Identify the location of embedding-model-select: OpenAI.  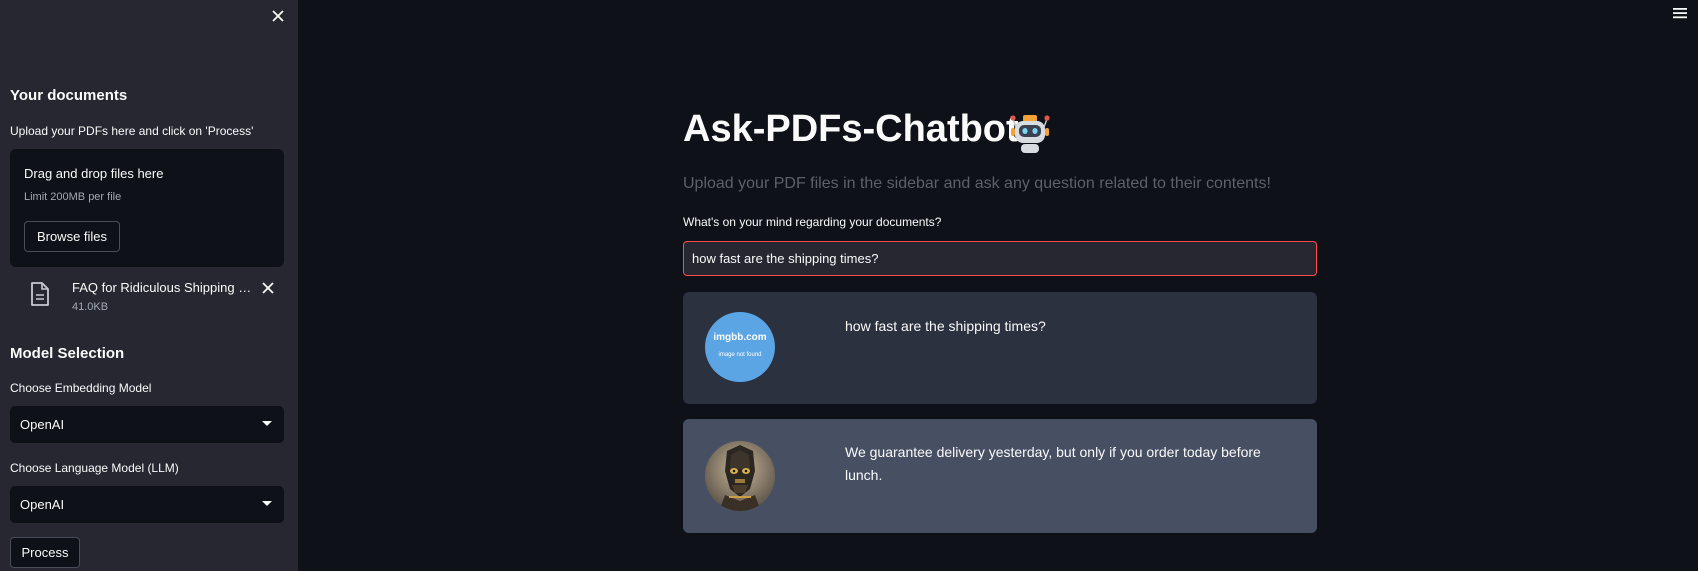
(147, 424).